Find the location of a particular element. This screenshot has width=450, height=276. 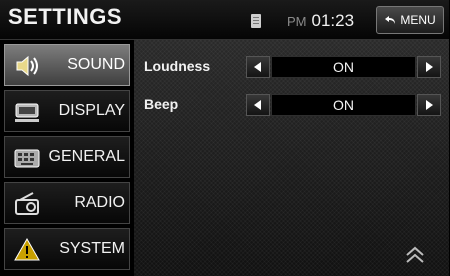

sidebar-item-system: SYSTEM is located at coordinates (67, 249).